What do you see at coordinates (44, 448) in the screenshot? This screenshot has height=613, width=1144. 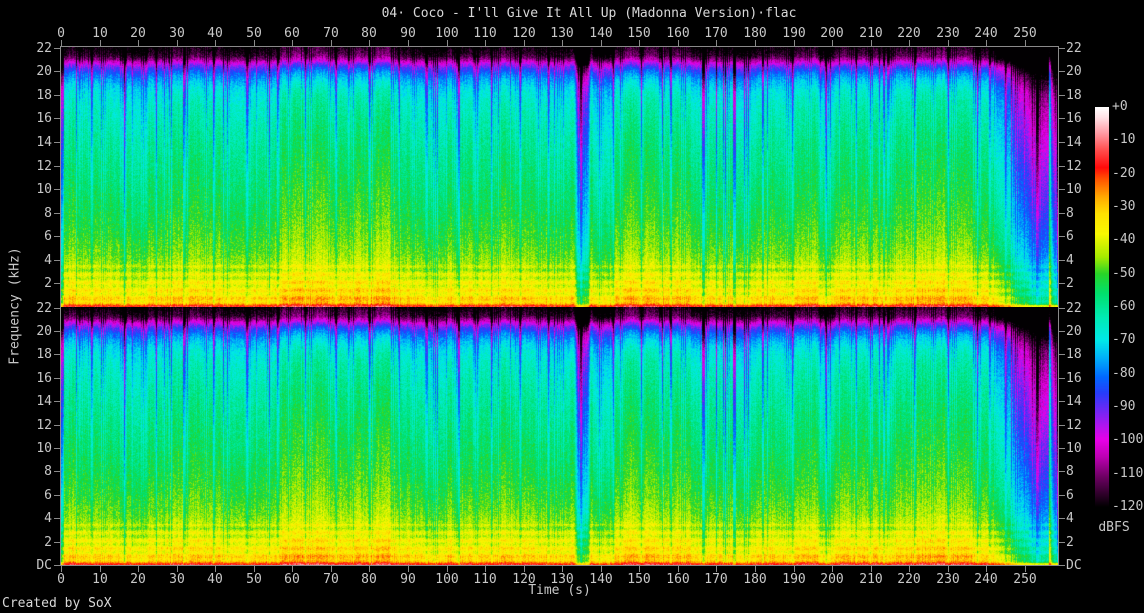 I see `freq-tick-label-left: 10` at bounding box center [44, 448].